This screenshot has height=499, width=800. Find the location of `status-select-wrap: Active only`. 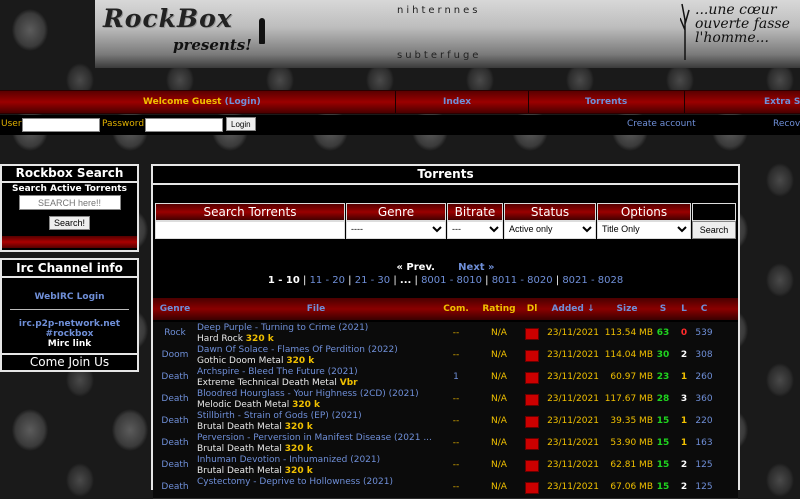

status-select-wrap: Active only is located at coordinates (550, 230).